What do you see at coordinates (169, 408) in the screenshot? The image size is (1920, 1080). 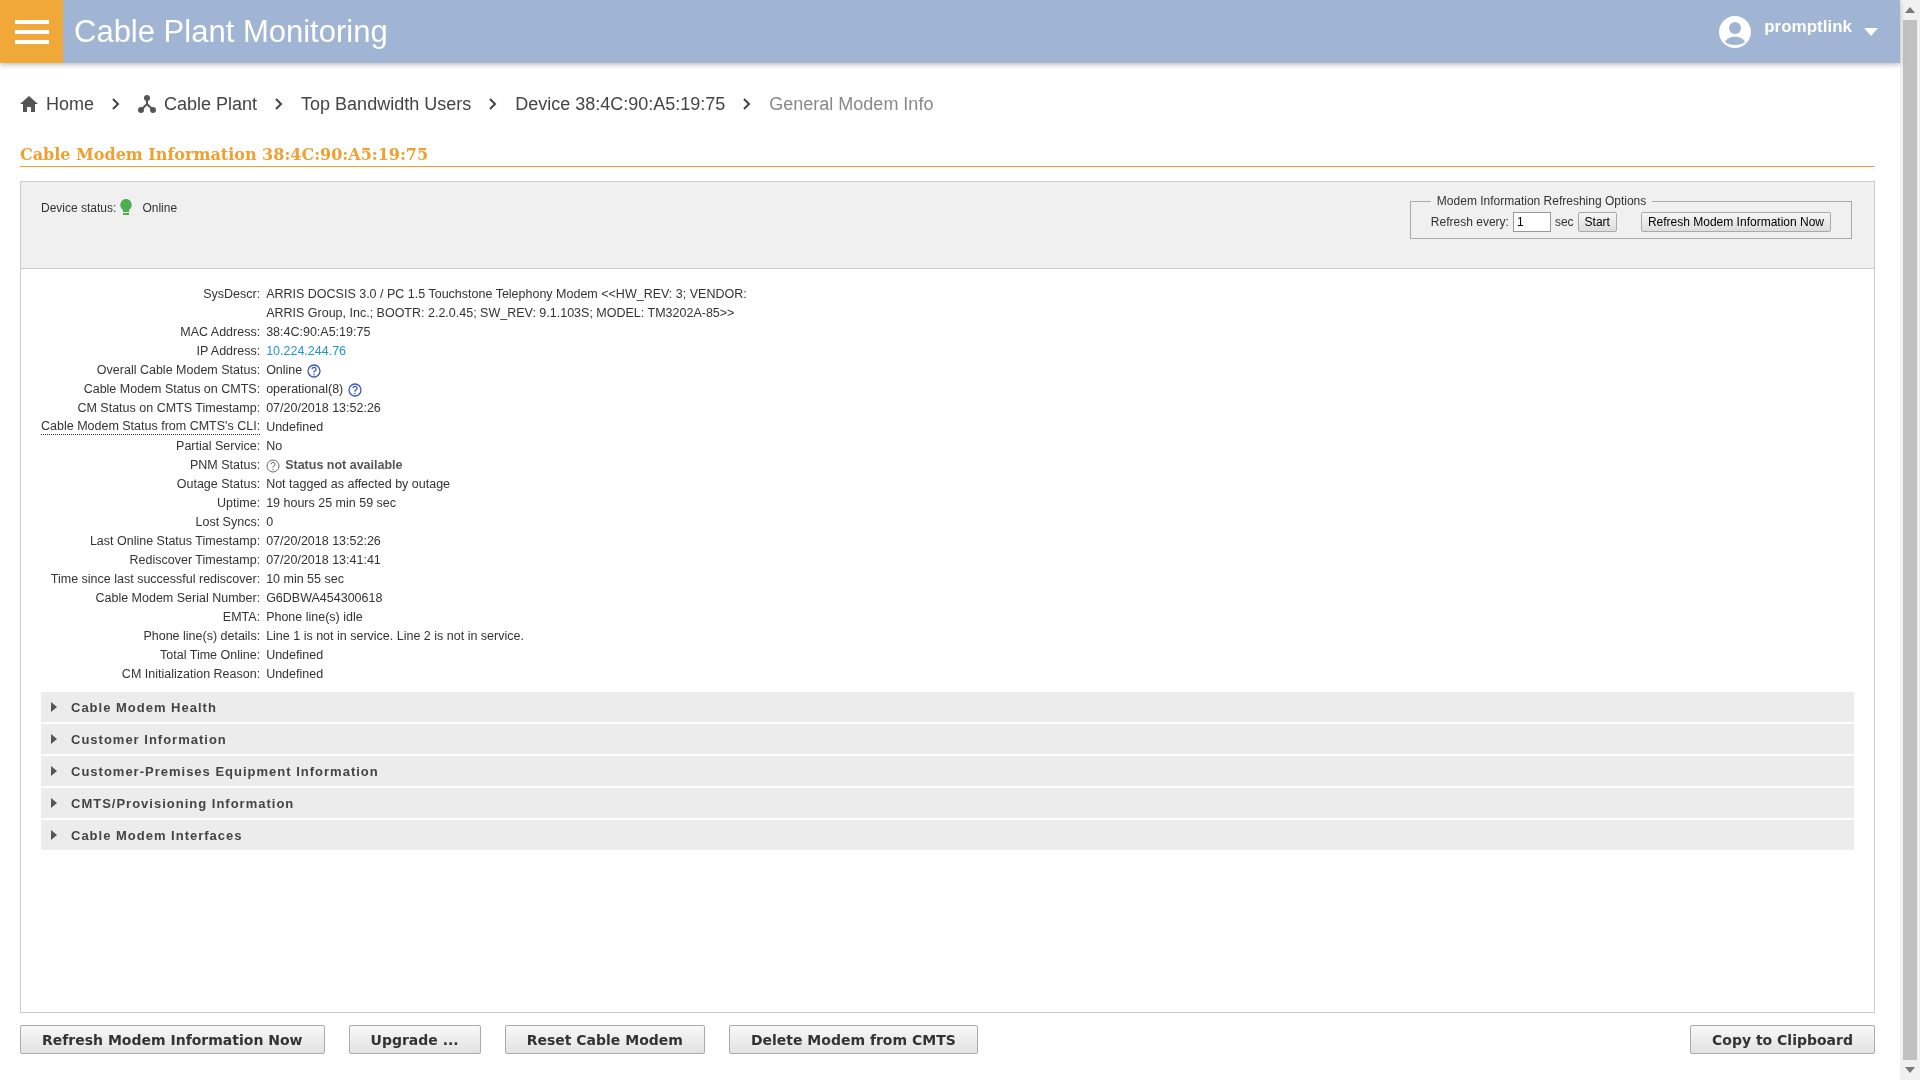 I see `field-label: CM Status on CMTS Timestamp:` at bounding box center [169, 408].